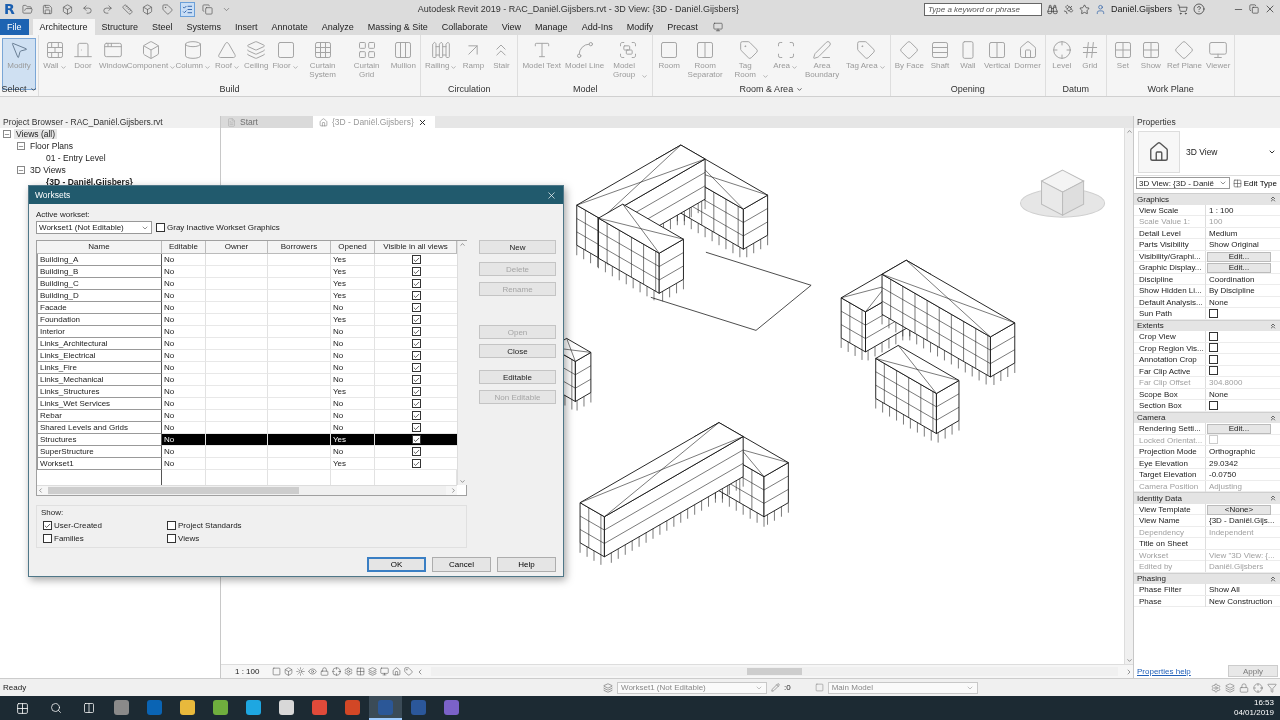 Image resolution: width=1280 pixels, height=720 pixels. Describe the element at coordinates (511, 27) in the screenshot. I see `ribbon-tab: View` at that location.